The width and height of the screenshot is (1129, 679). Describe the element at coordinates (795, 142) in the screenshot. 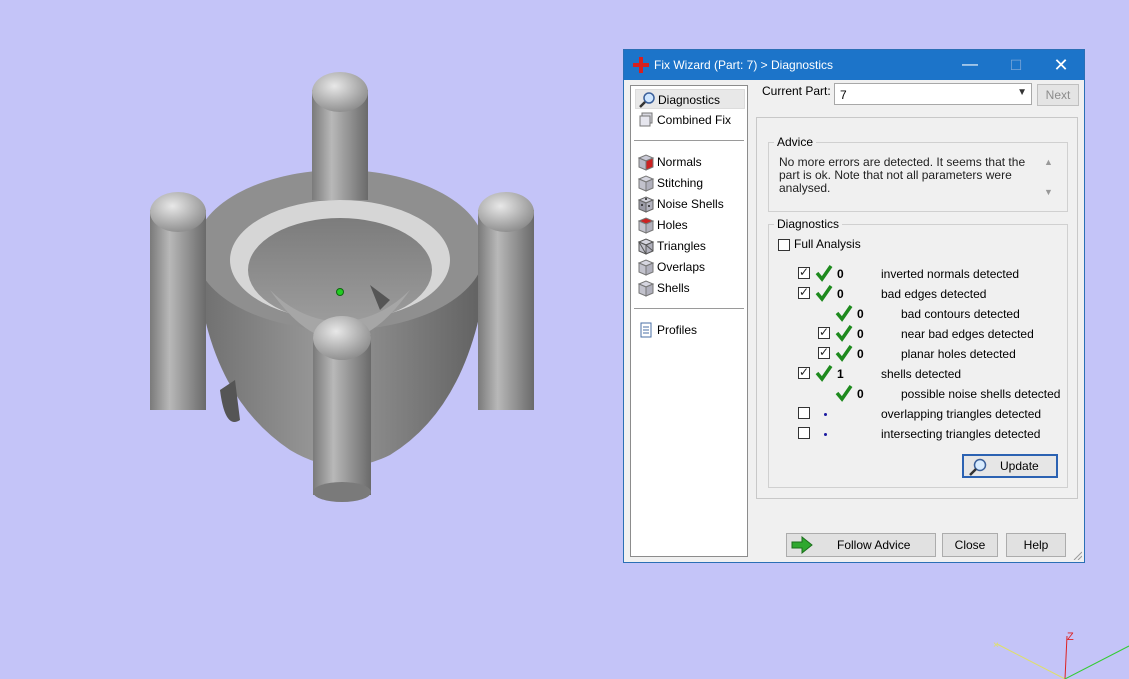

I see `advice-title: Advice` at that location.